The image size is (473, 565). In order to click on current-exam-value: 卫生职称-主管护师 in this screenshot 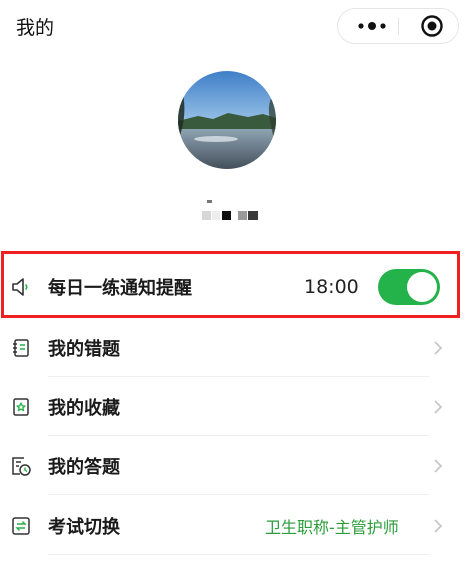, I will do `click(332, 527)`.